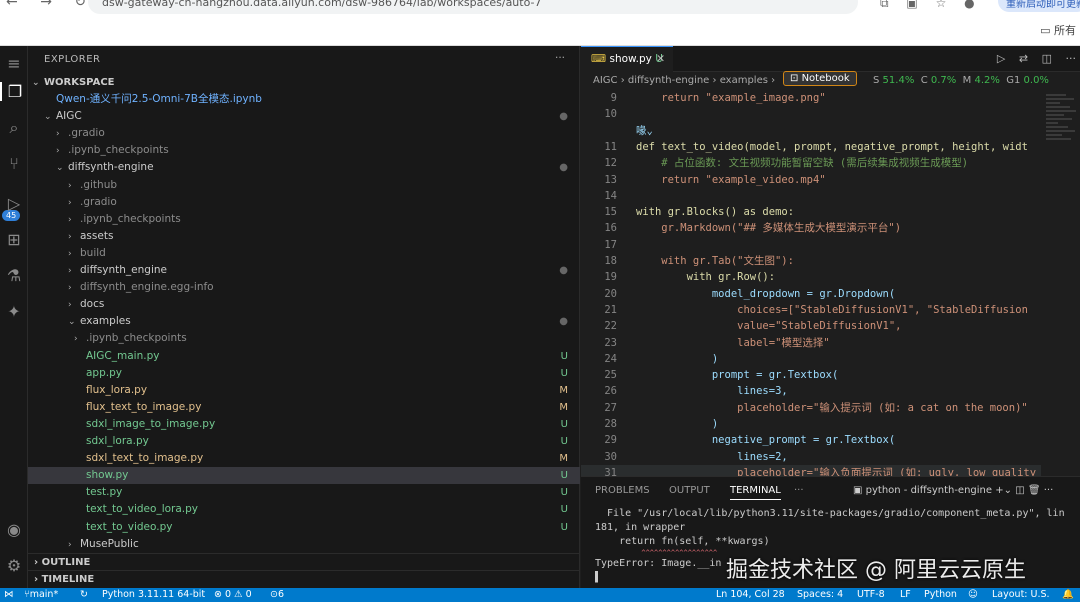 Image resolution: width=1080 pixels, height=602 pixels. I want to click on terminal-selector: ▣ python - diffsynth-engine +⌄ ◫ 🗑 ···, so click(953, 490).